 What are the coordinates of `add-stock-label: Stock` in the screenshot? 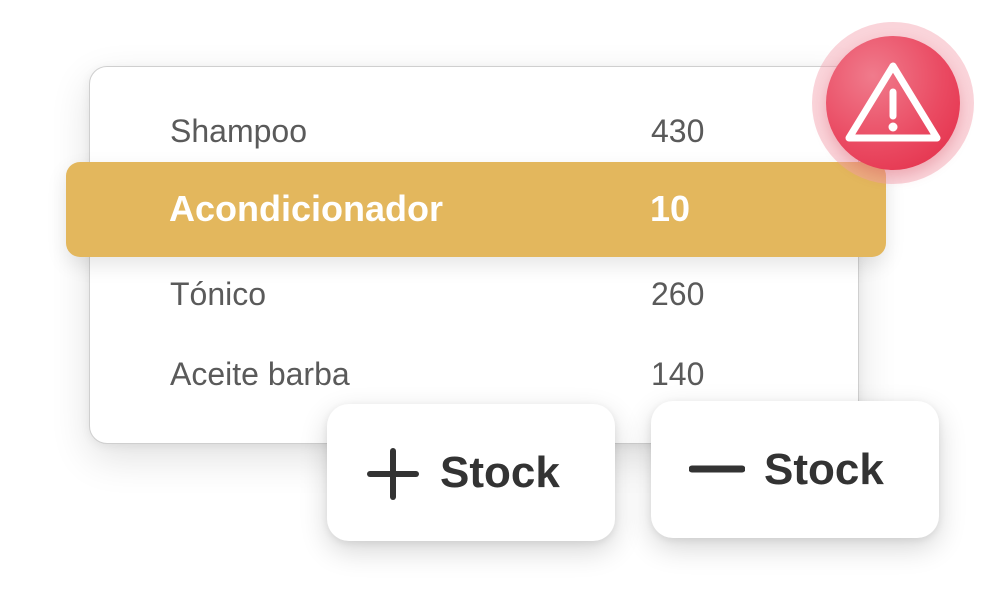 It's located at (500, 472).